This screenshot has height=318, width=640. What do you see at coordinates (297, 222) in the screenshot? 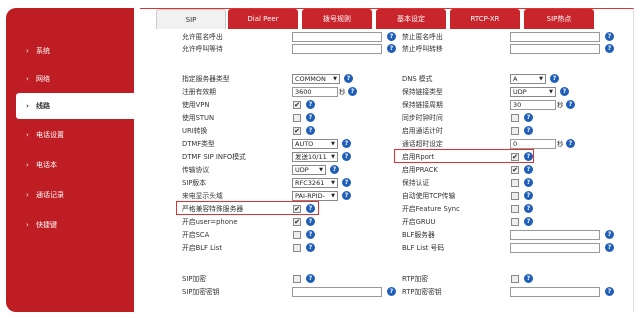
I see `enable-user-phone-checkbox: ✔` at bounding box center [297, 222].